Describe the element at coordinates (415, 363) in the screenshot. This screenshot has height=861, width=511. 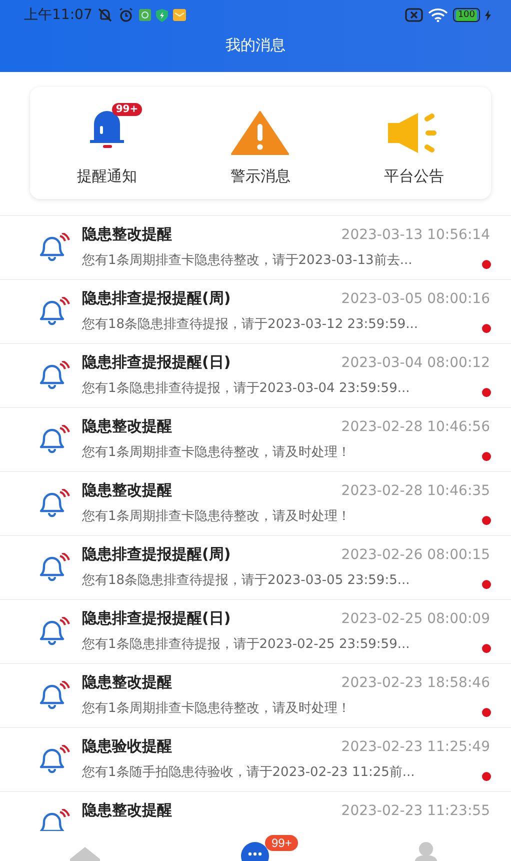
I see `message-time: 2023-03-04 08:00:12` at that location.